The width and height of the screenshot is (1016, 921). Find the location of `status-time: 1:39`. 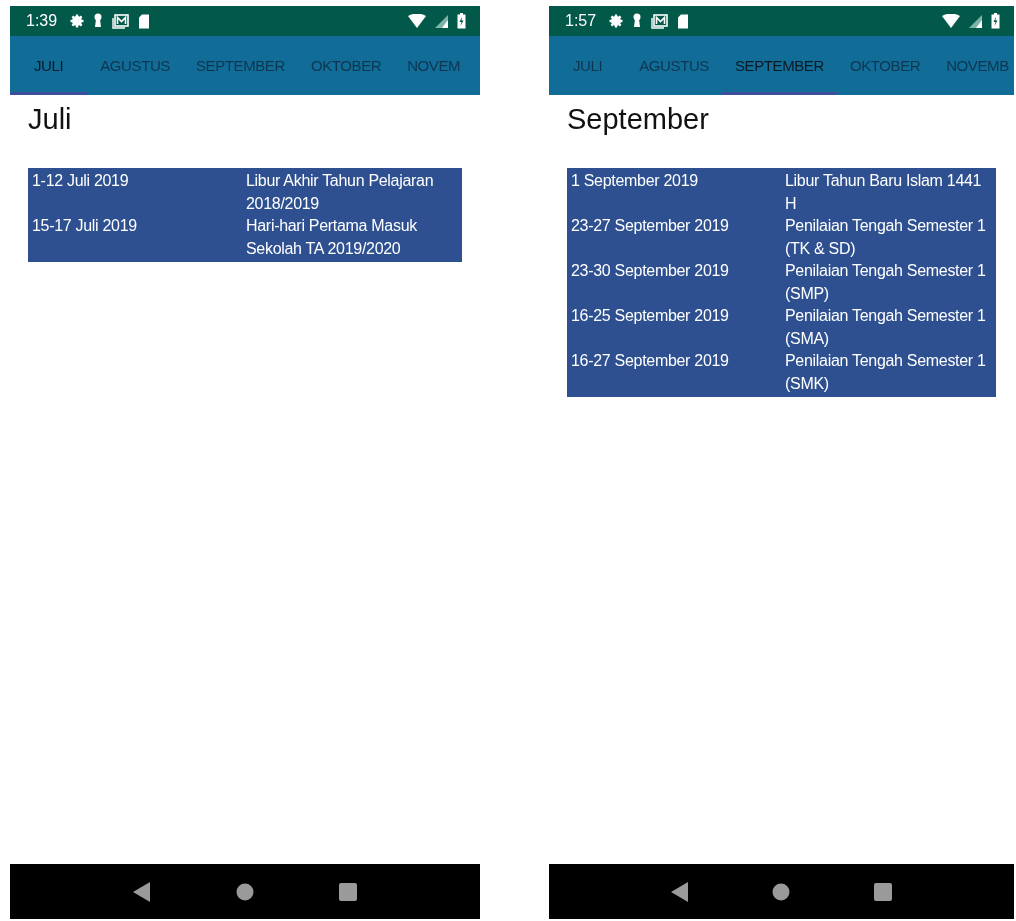

status-time: 1:39 is located at coordinates (42, 21).